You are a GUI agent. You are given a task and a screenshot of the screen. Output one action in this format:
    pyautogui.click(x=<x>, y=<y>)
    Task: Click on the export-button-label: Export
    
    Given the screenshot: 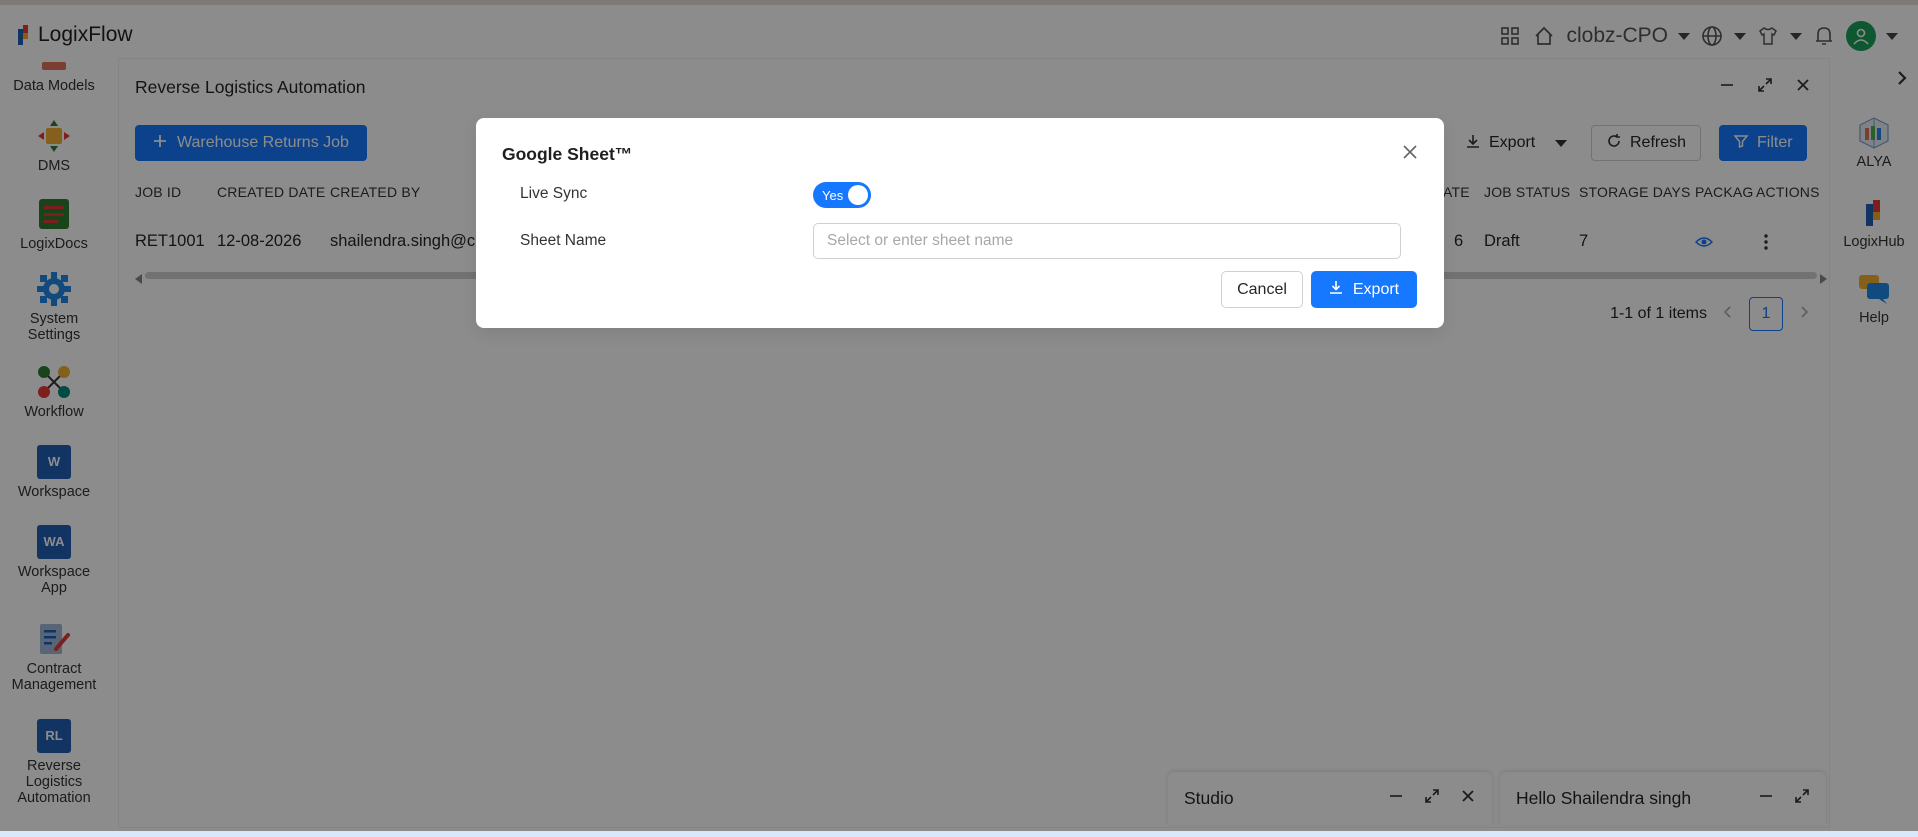 What is the action you would take?
    pyautogui.click(x=1376, y=289)
    